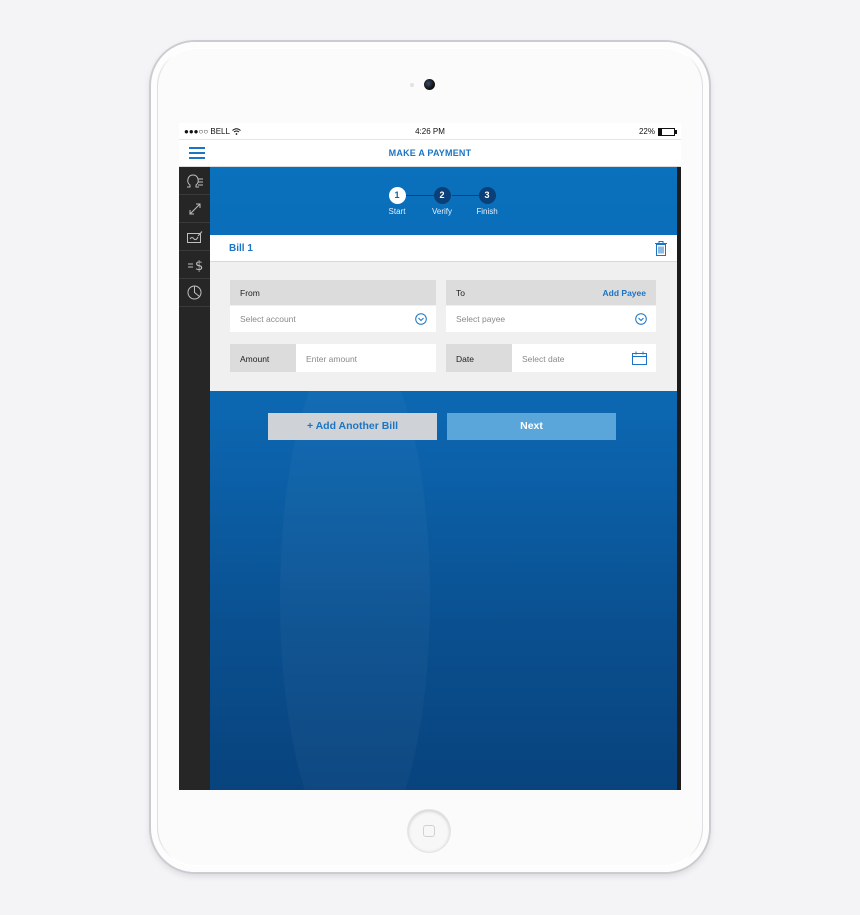 The width and height of the screenshot is (860, 915). Describe the element at coordinates (250, 293) in the screenshot. I see `from-label: From` at that location.